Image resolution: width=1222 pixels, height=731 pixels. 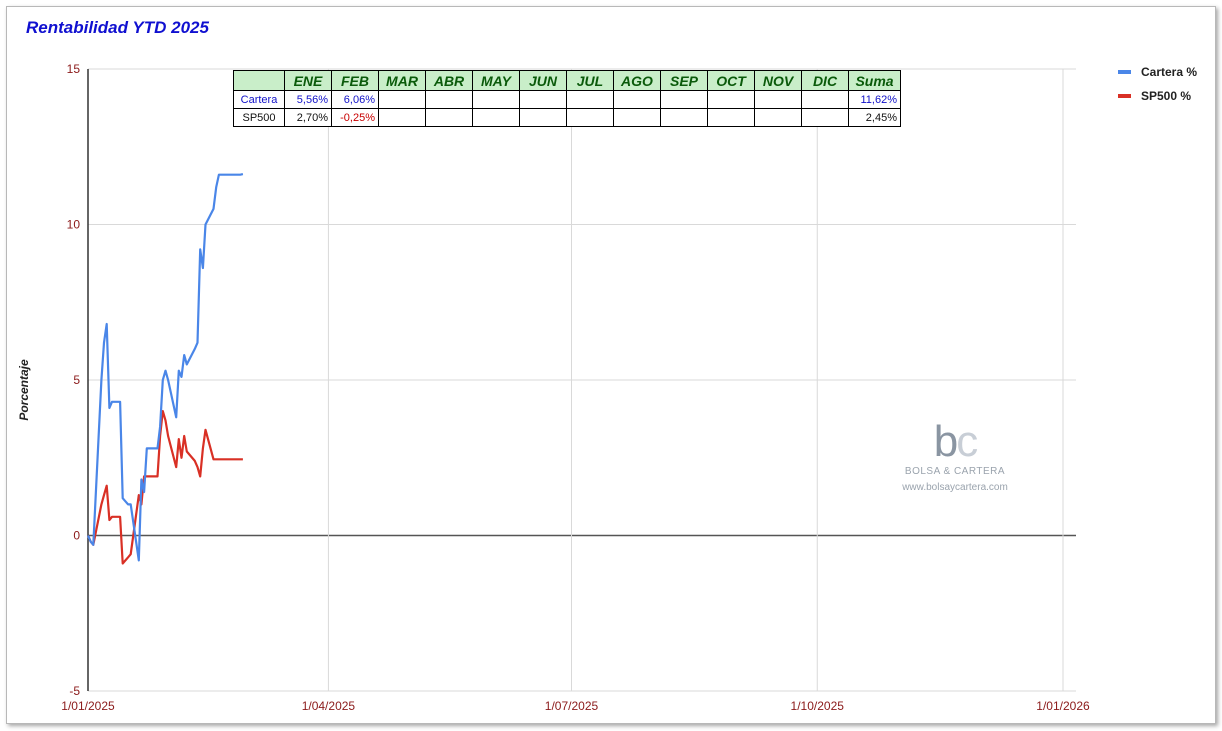 What do you see at coordinates (259, 80) in the screenshot?
I see `table-corner-cell` at bounding box center [259, 80].